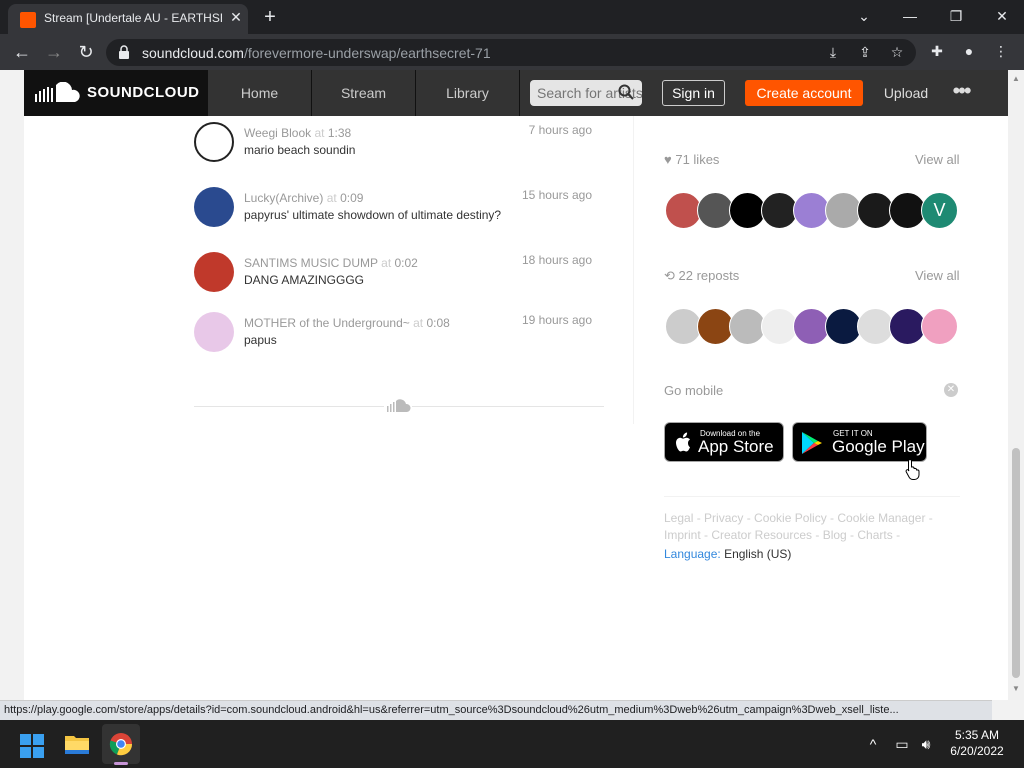 The width and height of the screenshot is (1024, 768). I want to click on comment-age: 19 hours ago, so click(556, 320).